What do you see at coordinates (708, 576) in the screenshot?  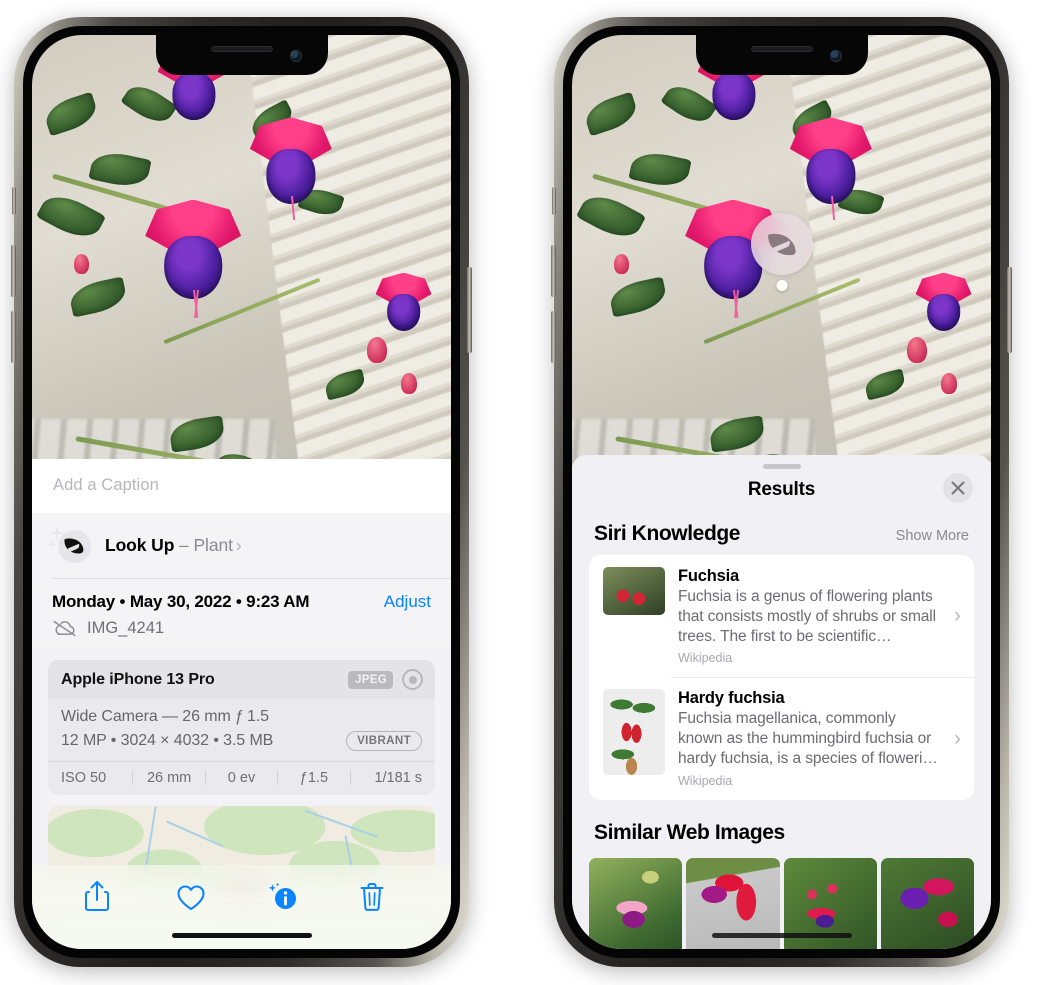 I see `knowledge-title: Fuchsia` at bounding box center [708, 576].